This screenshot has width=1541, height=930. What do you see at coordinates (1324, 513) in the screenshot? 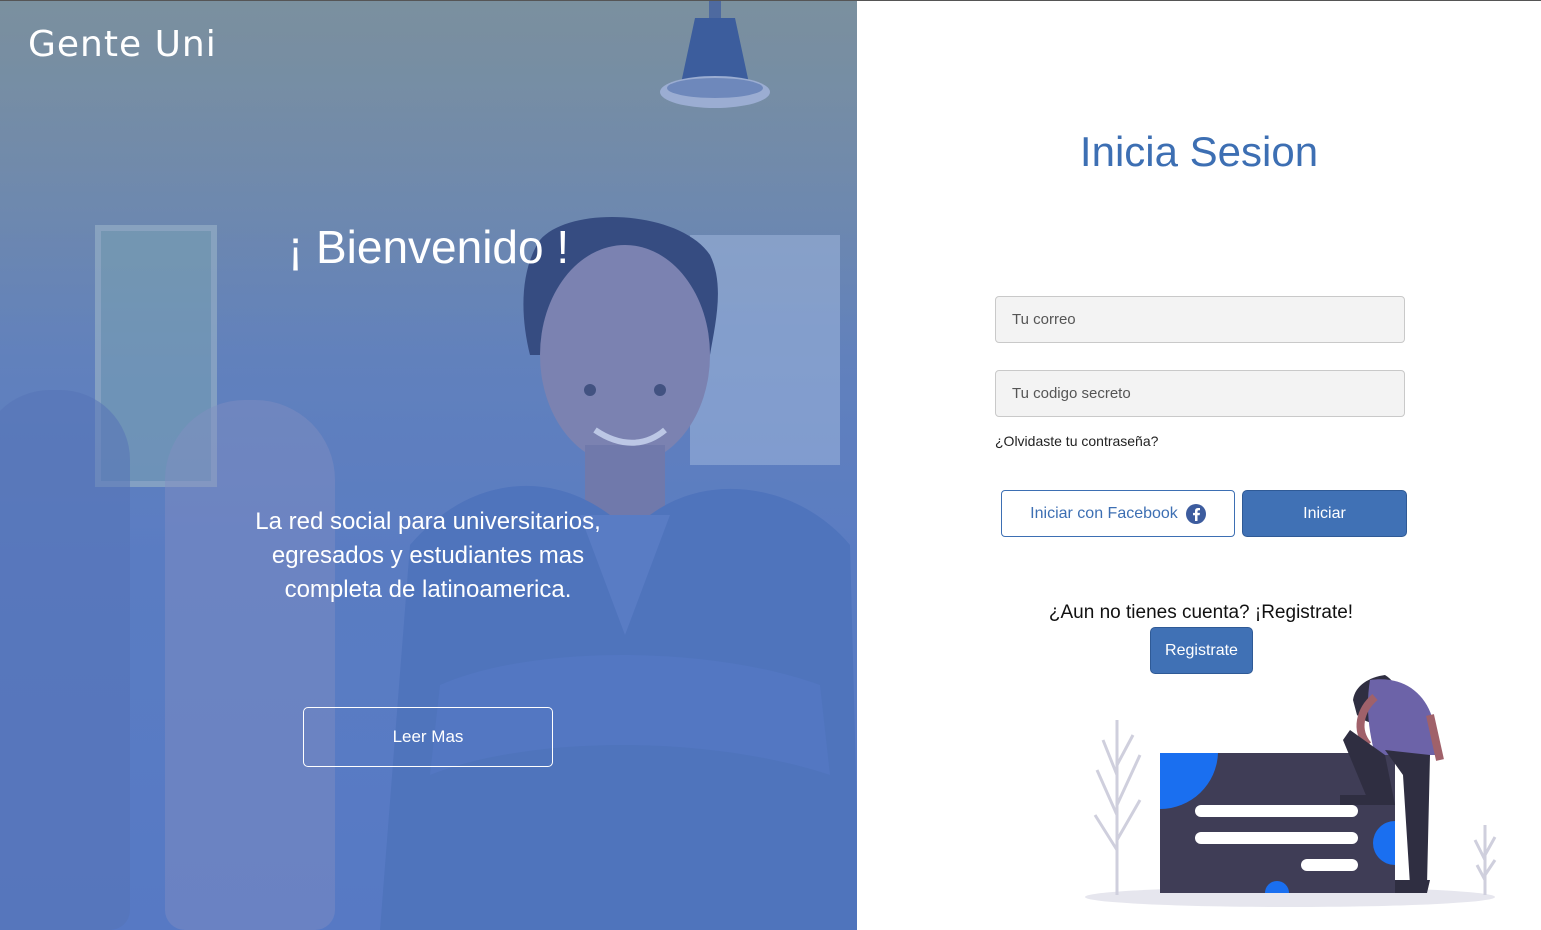
I see `login-submit-button: Iniciar` at bounding box center [1324, 513].